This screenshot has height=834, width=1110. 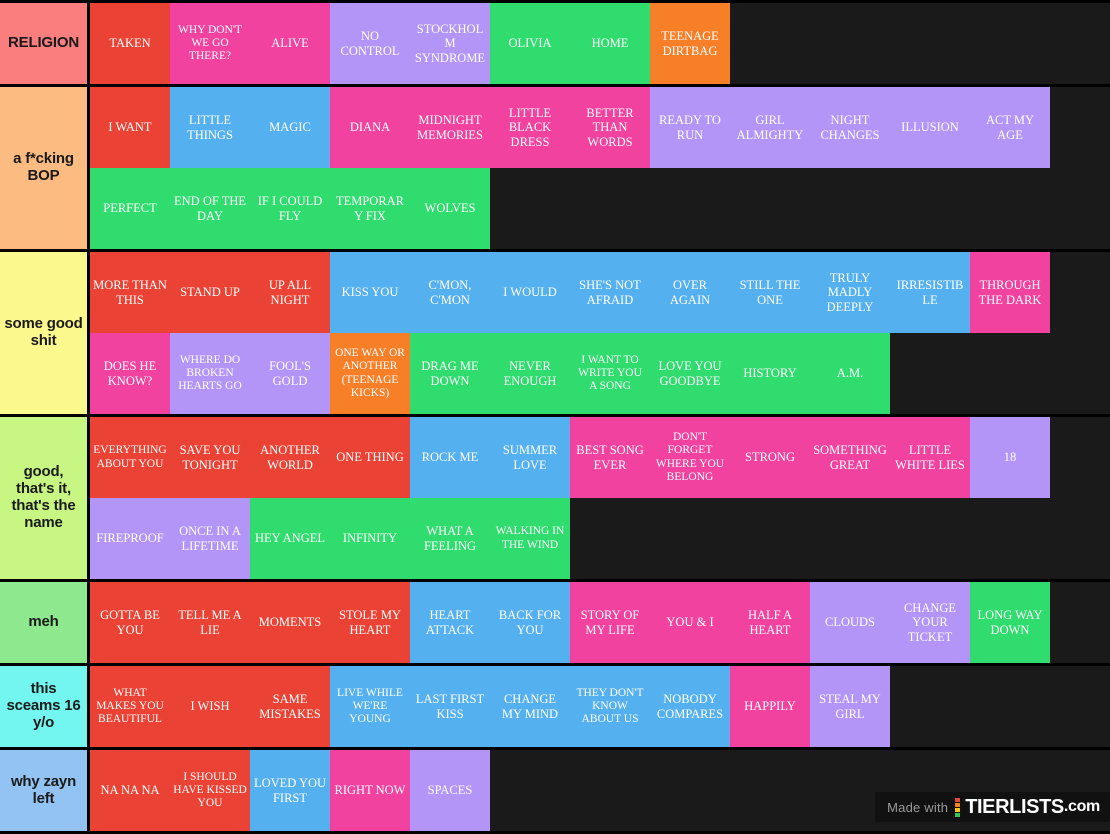 I want to click on tier-item: NO CONTROL, so click(x=370, y=43).